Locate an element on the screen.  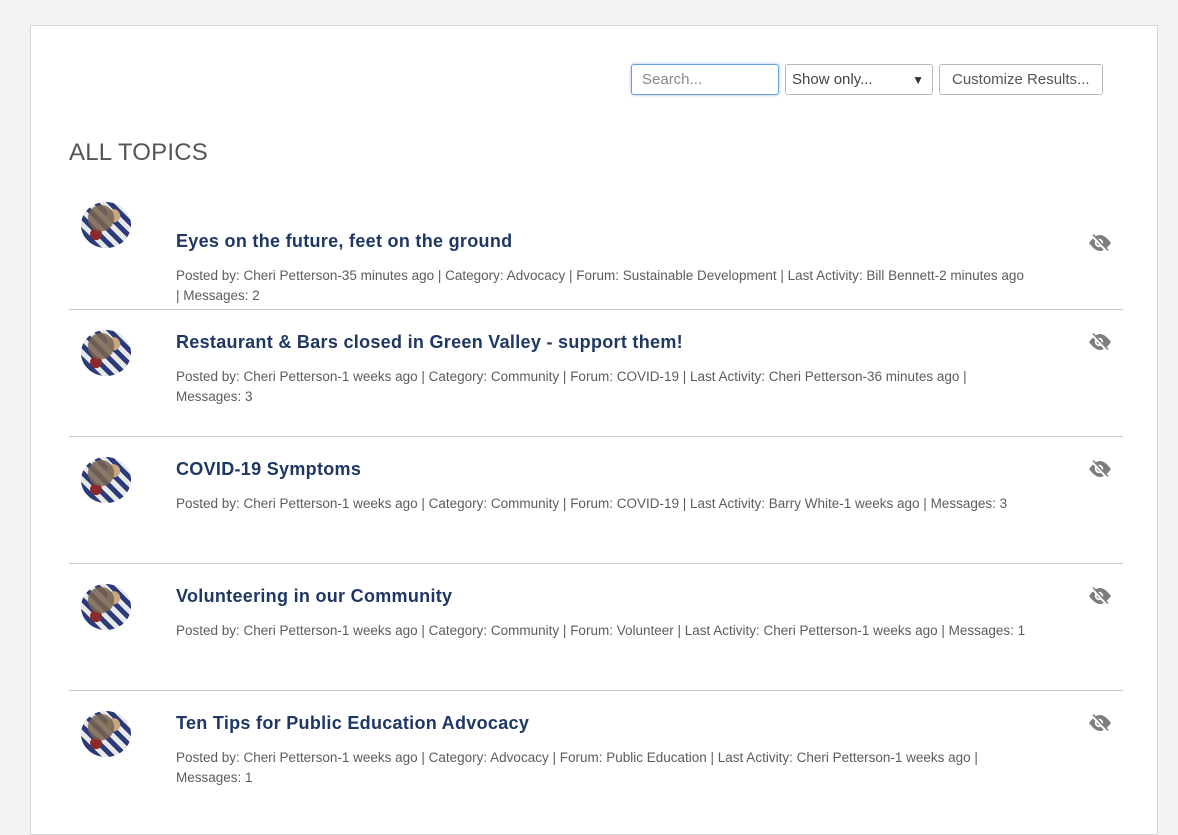
topic-title-link: Eyes on the future, feet on the ground is located at coordinates (344, 241).